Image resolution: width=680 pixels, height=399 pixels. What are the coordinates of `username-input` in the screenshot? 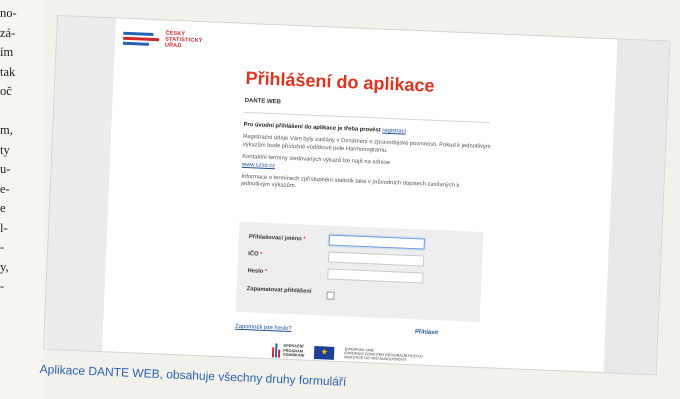 It's located at (377, 242).